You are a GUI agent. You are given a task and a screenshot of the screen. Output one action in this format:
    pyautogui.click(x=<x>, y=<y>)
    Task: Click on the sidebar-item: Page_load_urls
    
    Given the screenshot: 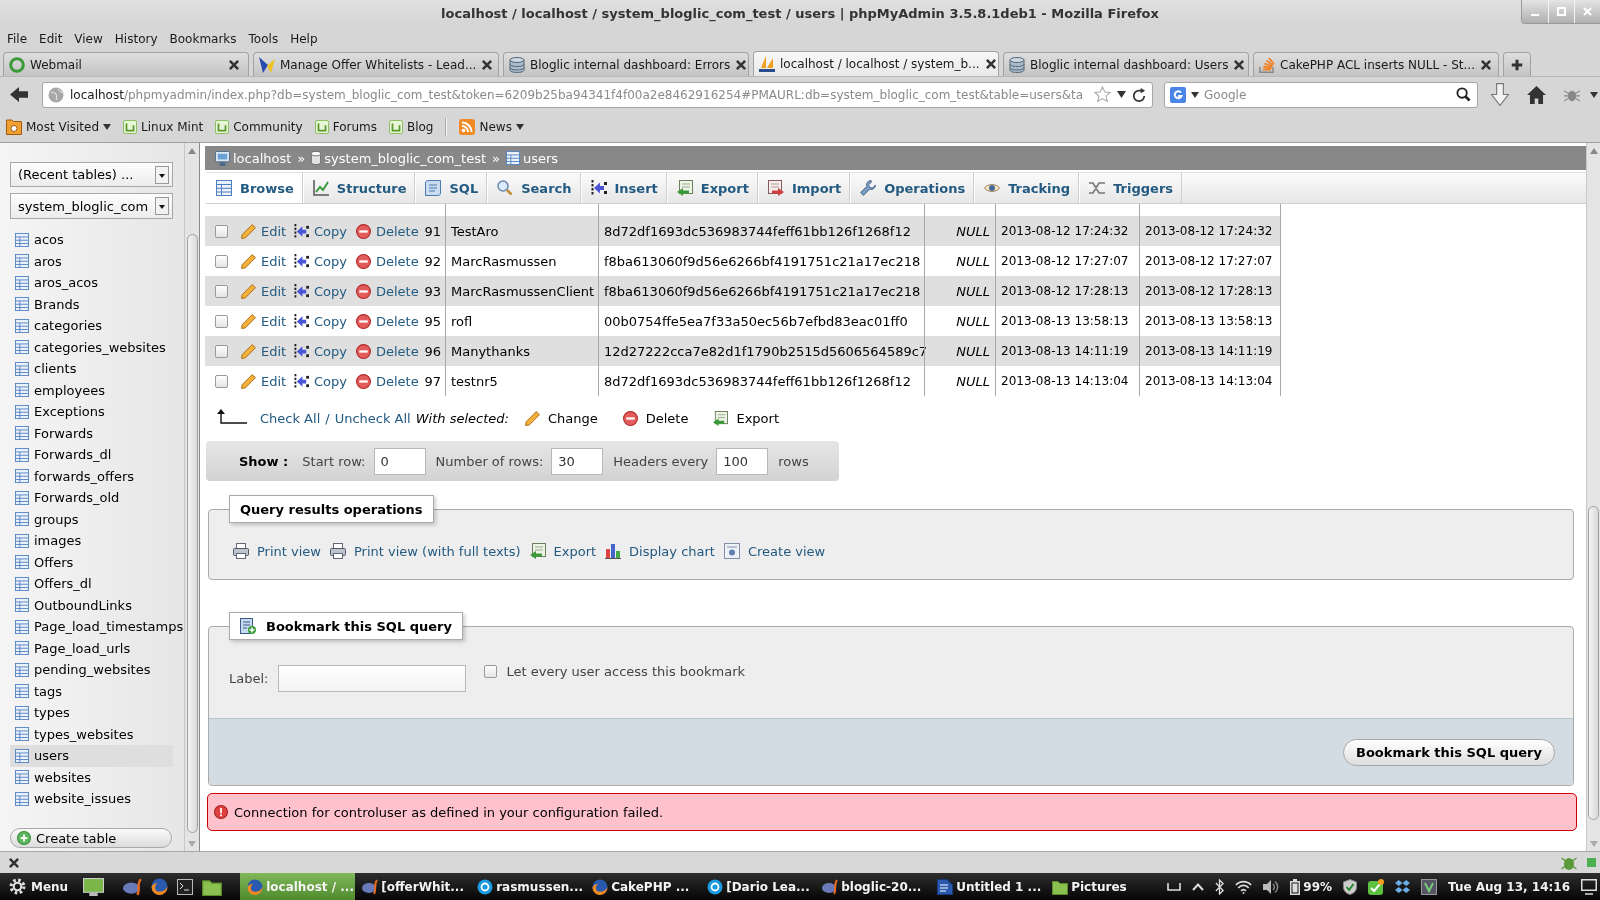 What is the action you would take?
    pyautogui.click(x=91, y=648)
    